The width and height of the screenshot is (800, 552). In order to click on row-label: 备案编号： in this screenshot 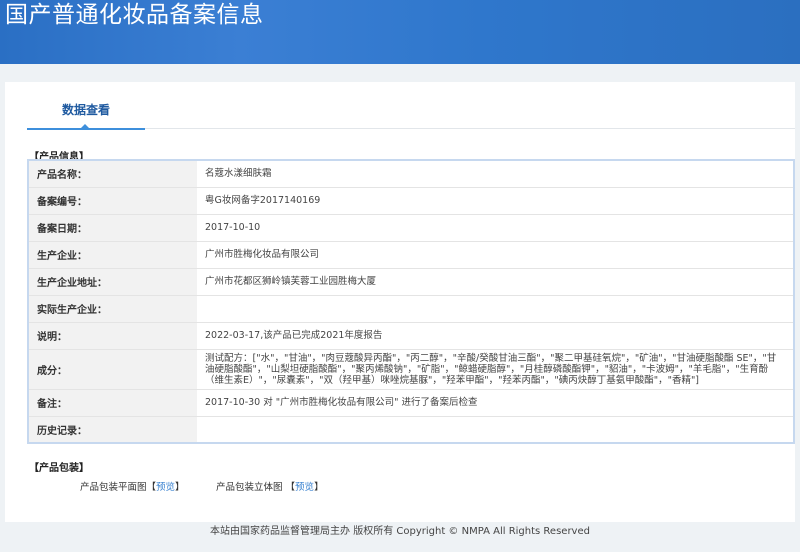, I will do `click(112, 201)`.